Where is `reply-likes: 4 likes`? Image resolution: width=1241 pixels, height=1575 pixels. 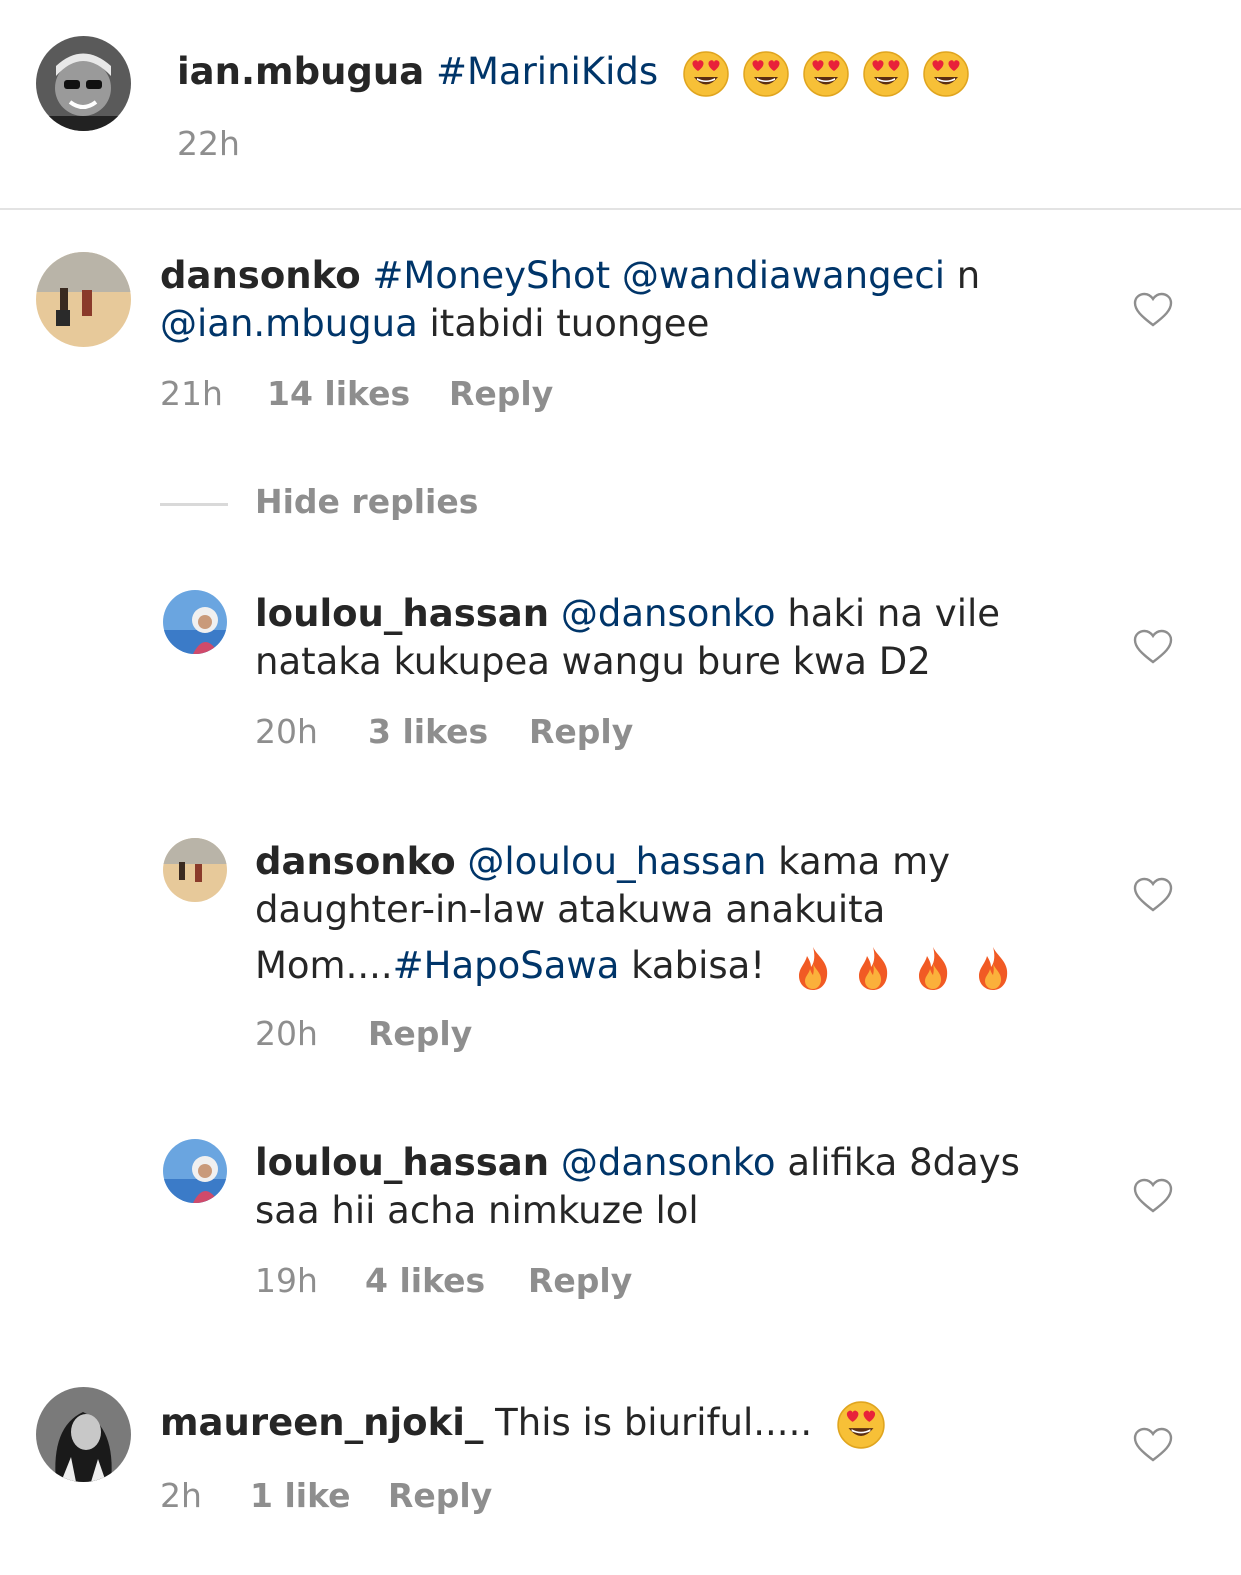
reply-likes: 4 likes is located at coordinates (425, 1281).